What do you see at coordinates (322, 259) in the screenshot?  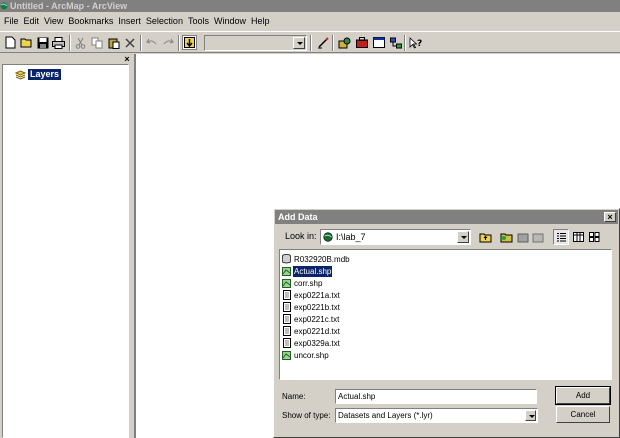 I see `file-name: R032920B.mdb` at bounding box center [322, 259].